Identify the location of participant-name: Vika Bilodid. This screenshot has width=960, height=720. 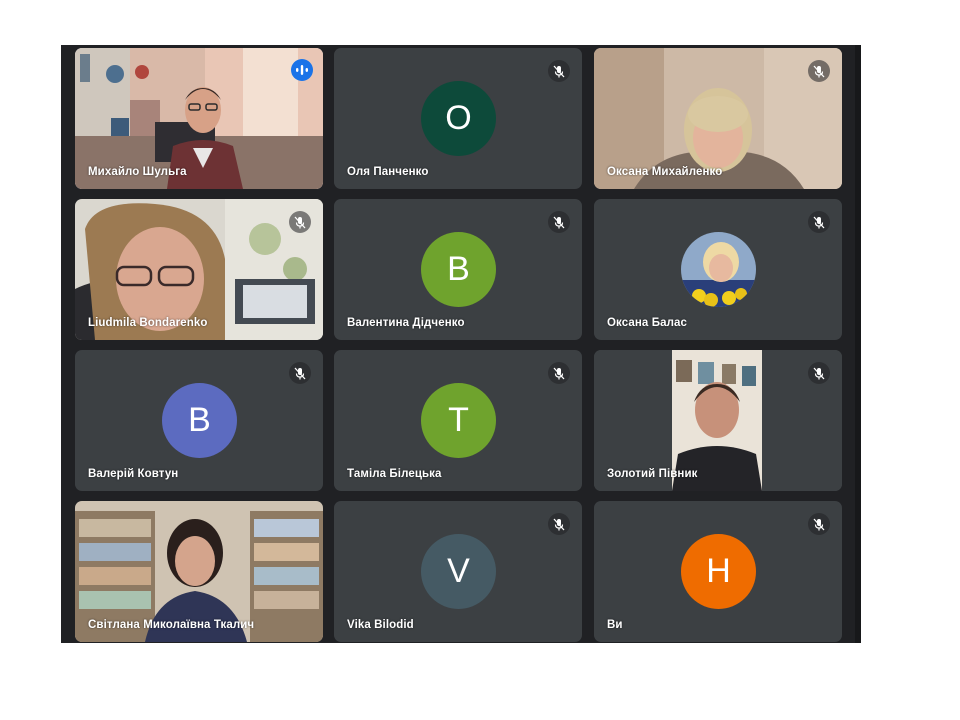
(380, 625).